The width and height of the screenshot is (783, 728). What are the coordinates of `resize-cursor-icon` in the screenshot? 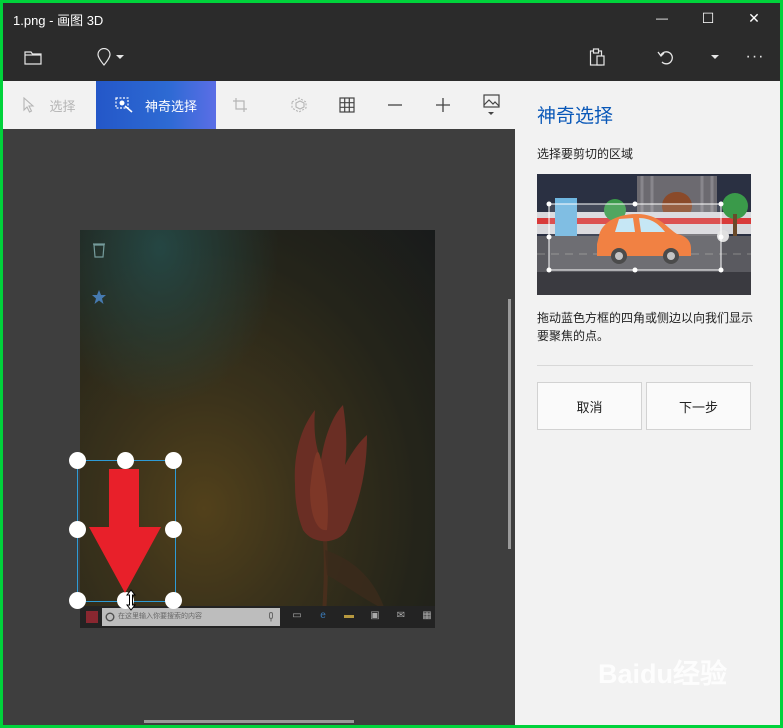 It's located at (131, 600).